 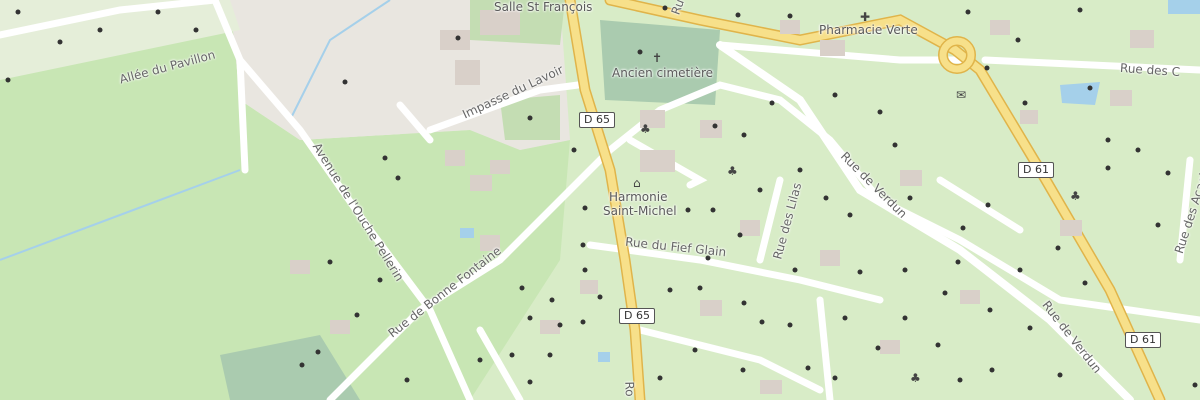 I want to click on poi-ancien-cimetiere: Ancien cimetière, so click(x=662, y=73).